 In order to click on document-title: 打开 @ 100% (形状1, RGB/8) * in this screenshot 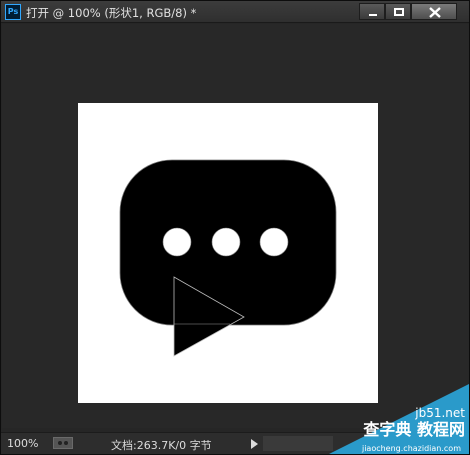, I will do `click(111, 13)`.